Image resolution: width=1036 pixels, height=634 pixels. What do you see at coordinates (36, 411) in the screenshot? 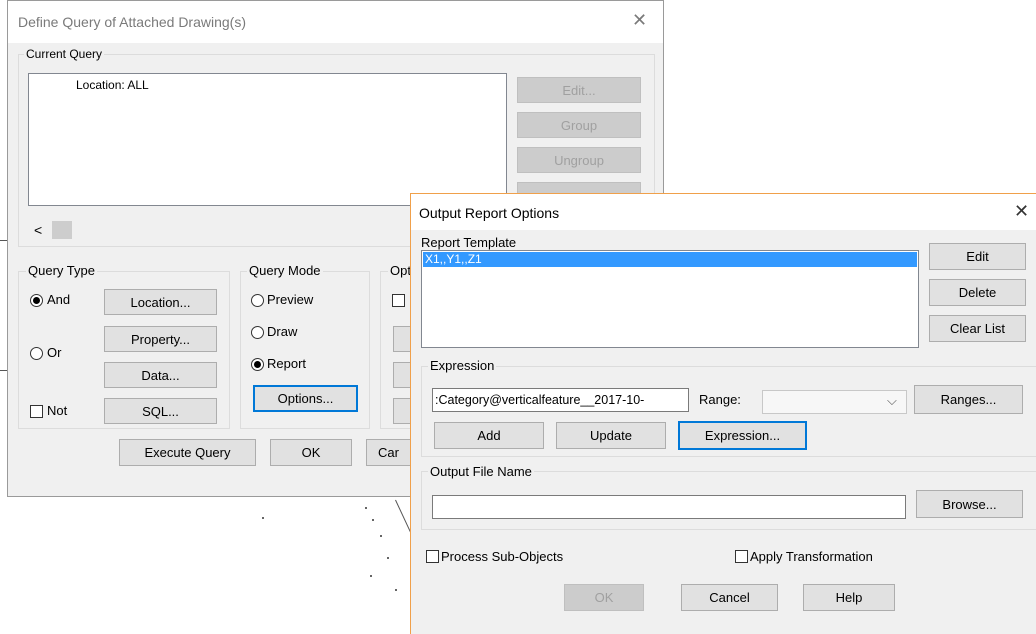
I see `not-checkbox` at bounding box center [36, 411].